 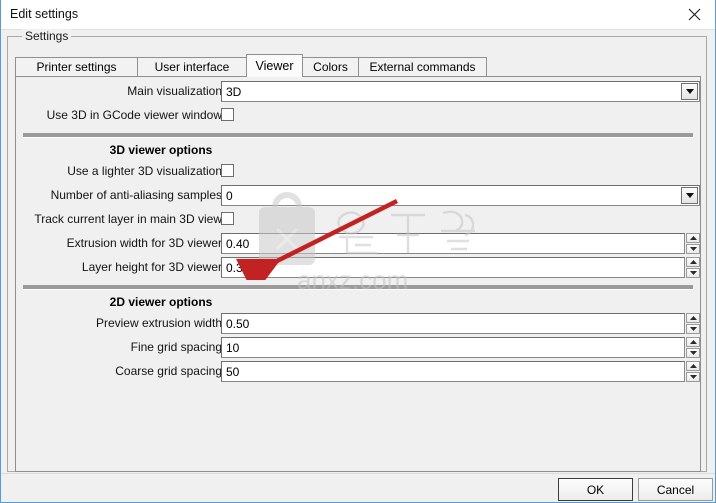 What do you see at coordinates (453, 347) in the screenshot?
I see `spin-input-fine-grid-spacing` at bounding box center [453, 347].